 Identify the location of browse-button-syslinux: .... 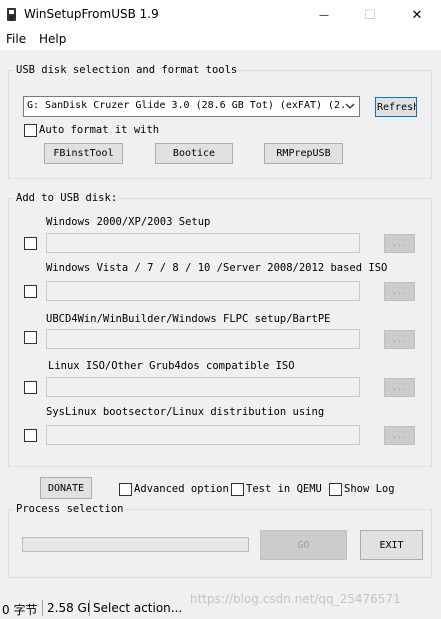
(399, 435).